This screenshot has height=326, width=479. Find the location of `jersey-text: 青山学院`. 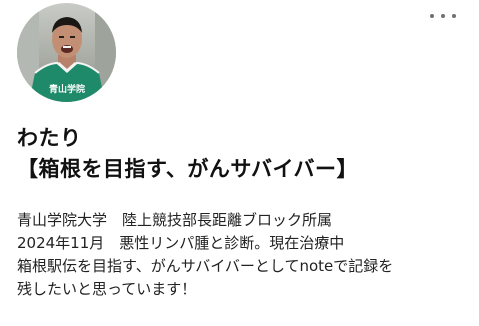

jersey-text: 青山学院 is located at coordinates (67, 89).